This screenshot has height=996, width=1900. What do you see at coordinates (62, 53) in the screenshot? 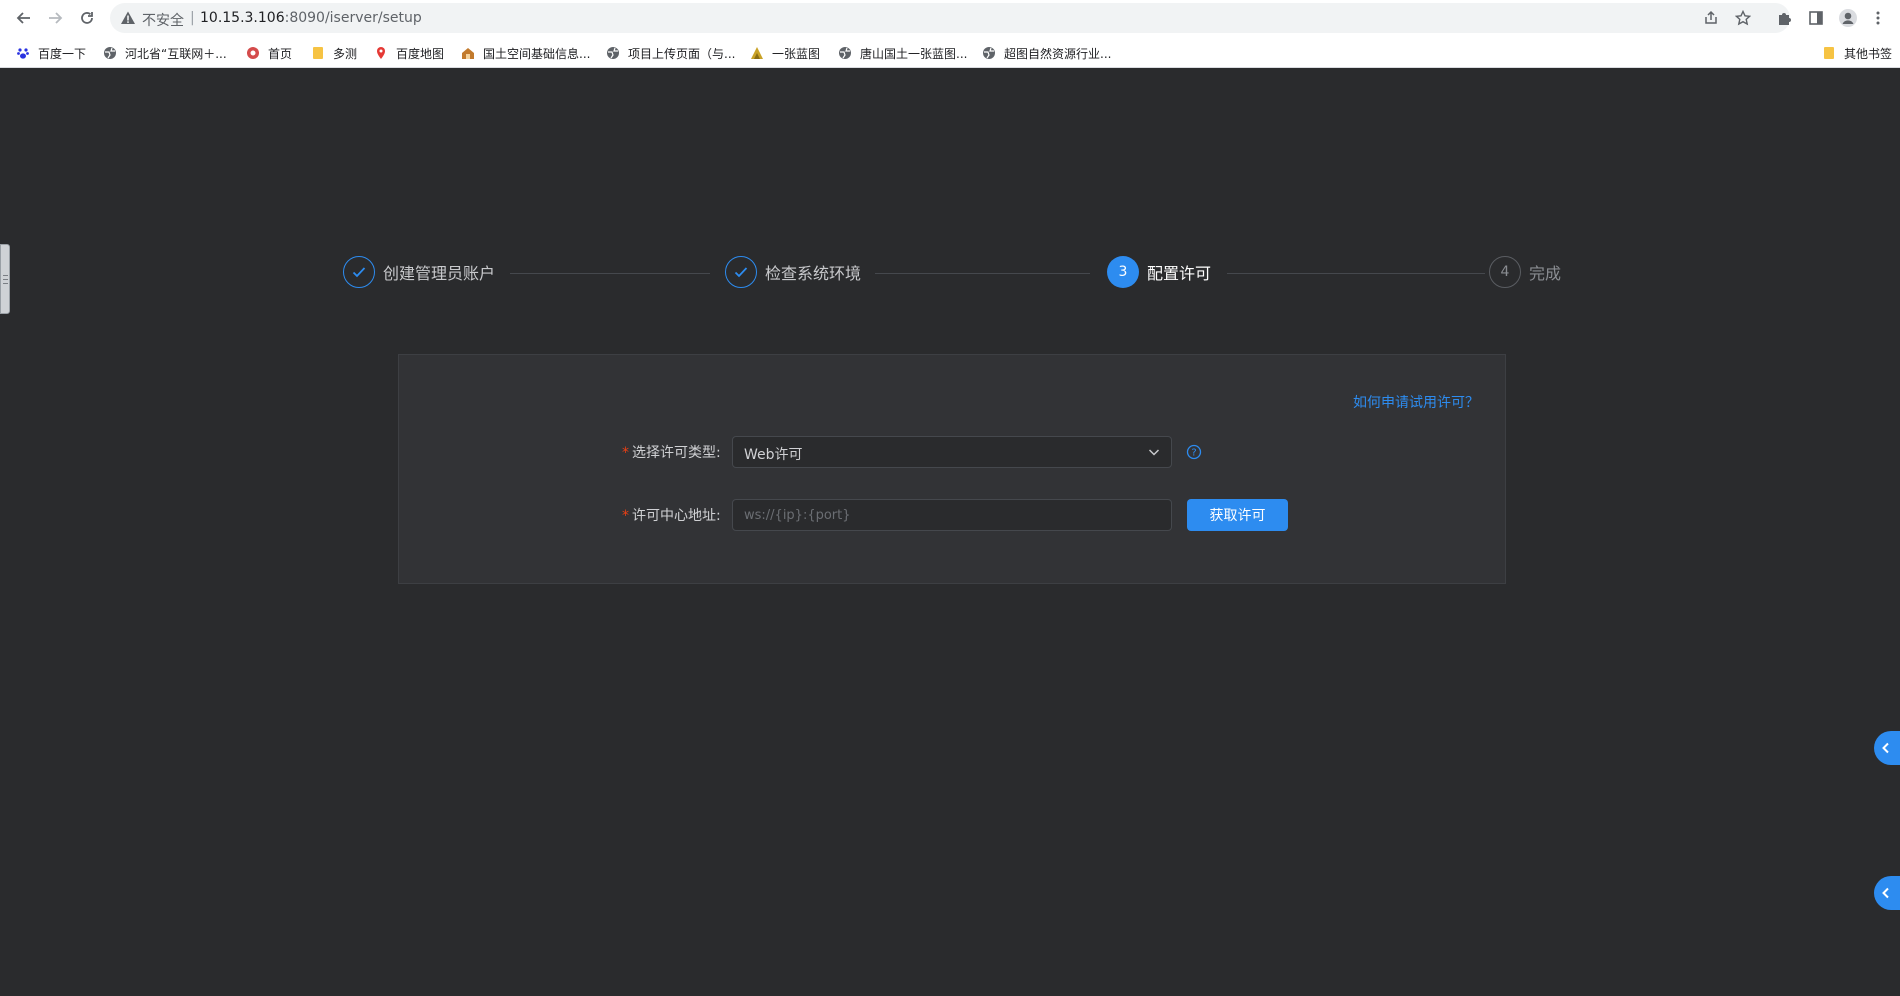
I see `bookmark-label: 百度一下` at bounding box center [62, 53].